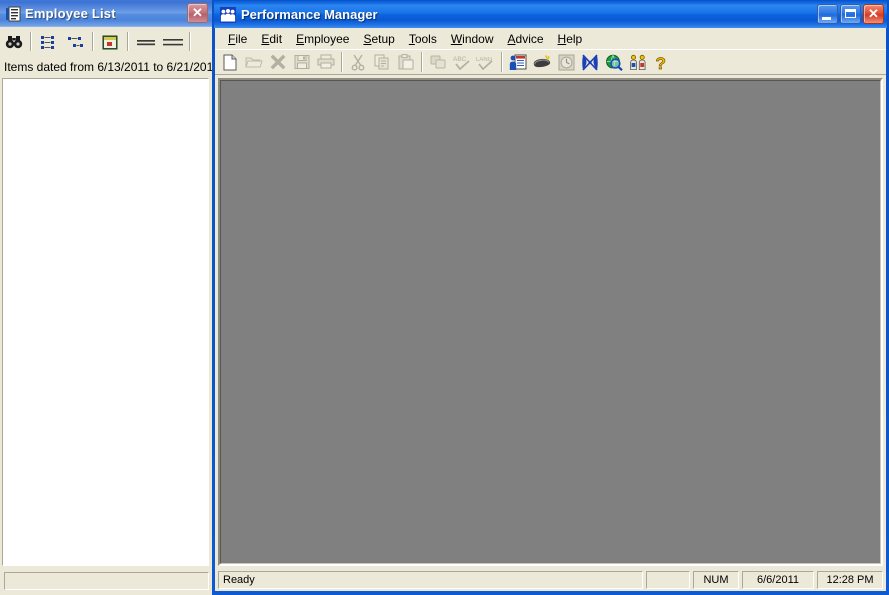 This screenshot has width=889, height=595. What do you see at coordinates (472, 39) in the screenshot?
I see `menu-item-window: Window` at bounding box center [472, 39].